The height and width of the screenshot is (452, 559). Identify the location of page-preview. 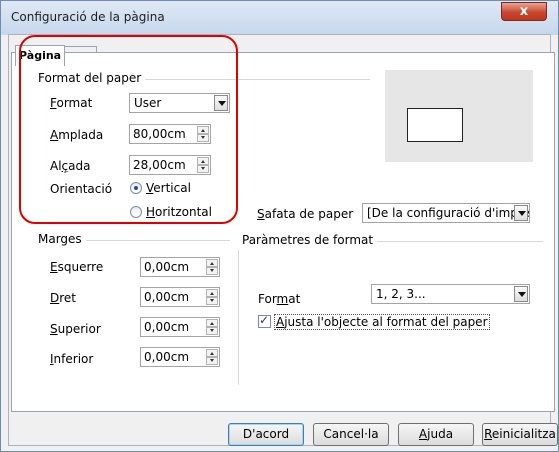
(459, 116).